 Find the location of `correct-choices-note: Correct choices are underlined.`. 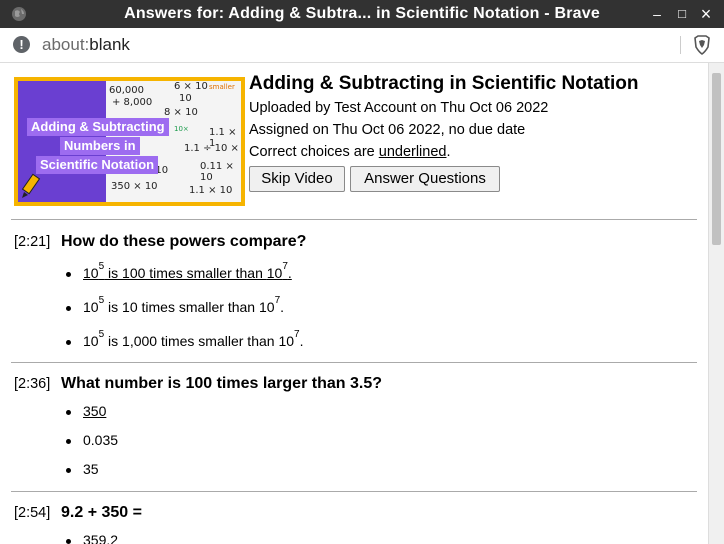

correct-choices-note: Correct choices are underlined. is located at coordinates (350, 152).